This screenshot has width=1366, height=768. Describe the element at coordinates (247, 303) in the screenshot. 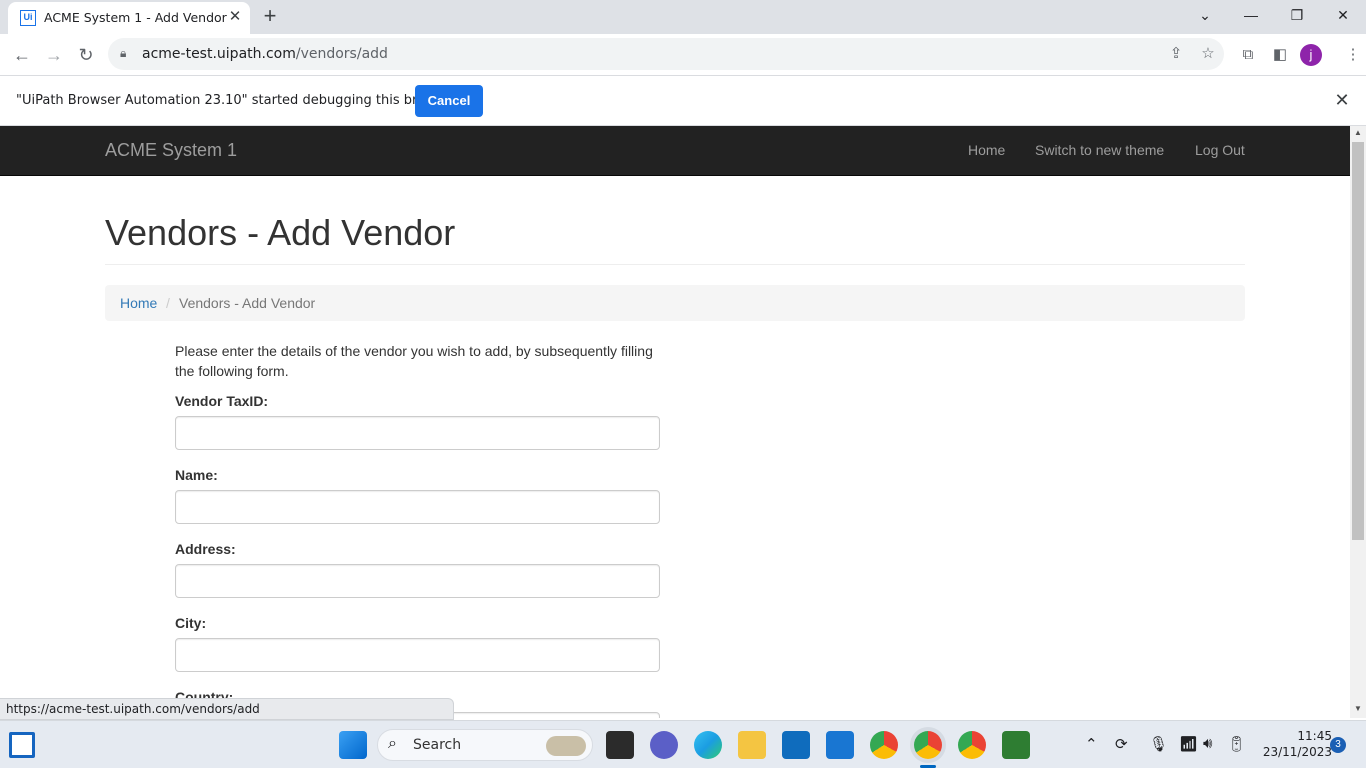

I see `breadcrumb-current: Vendors - Add Vendor` at that location.